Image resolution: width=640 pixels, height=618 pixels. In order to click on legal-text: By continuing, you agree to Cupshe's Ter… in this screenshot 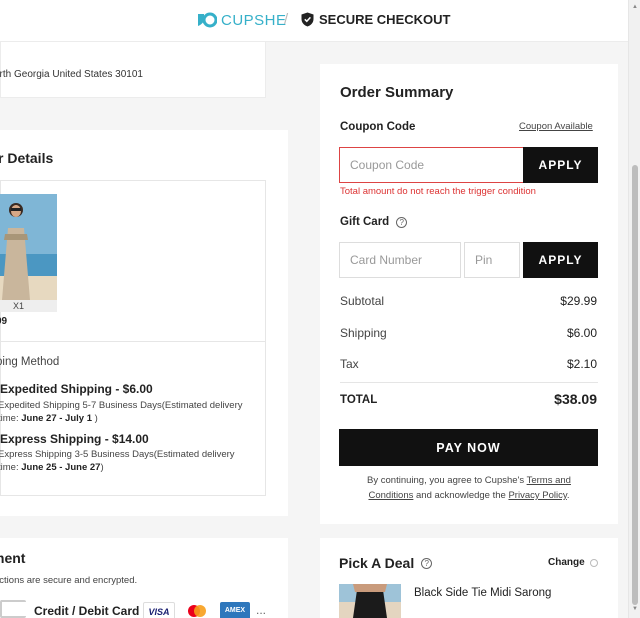, I will do `click(469, 488)`.